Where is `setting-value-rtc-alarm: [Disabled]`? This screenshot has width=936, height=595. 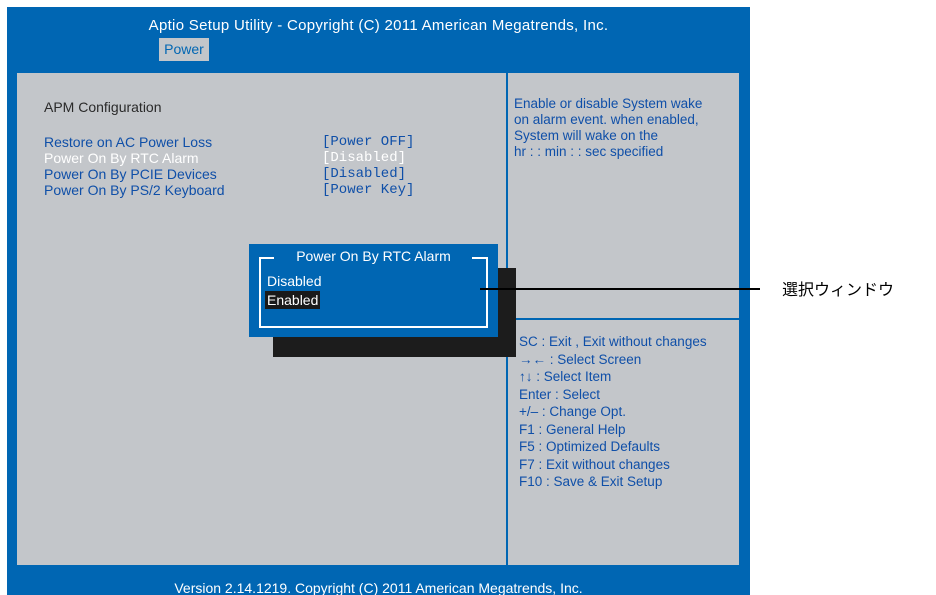
setting-value-rtc-alarm: [Disabled] is located at coordinates (364, 158).